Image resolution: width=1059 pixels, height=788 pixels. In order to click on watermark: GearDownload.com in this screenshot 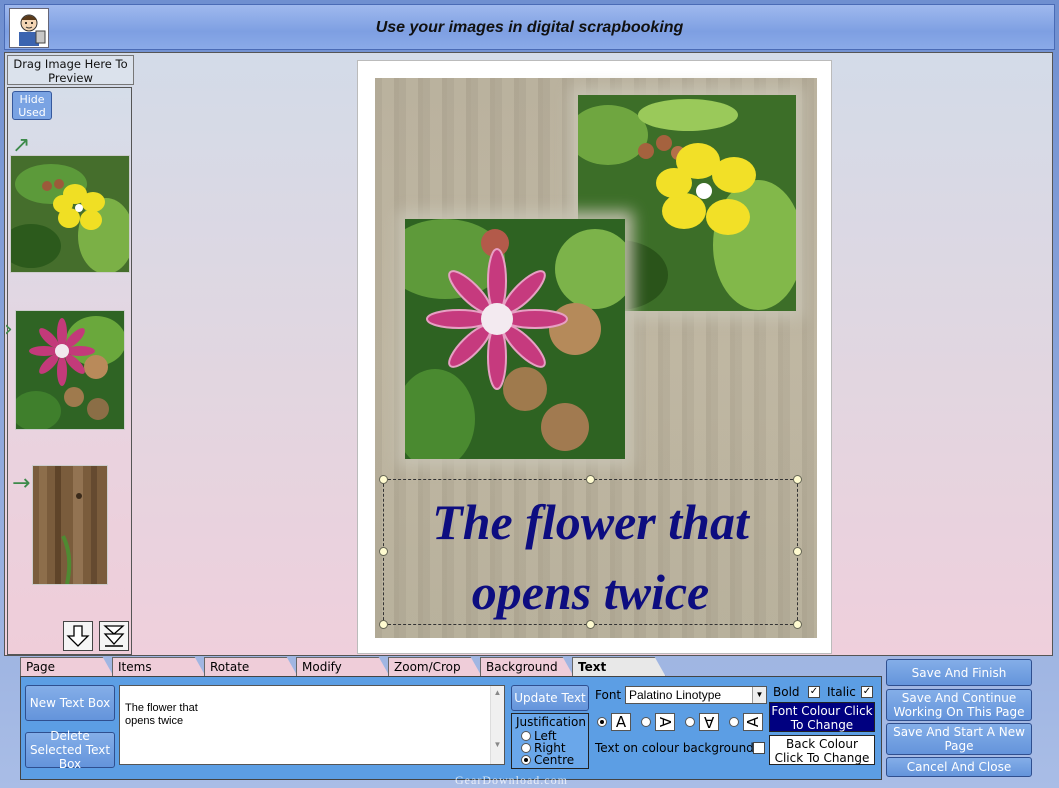, I will do `click(511, 780)`.